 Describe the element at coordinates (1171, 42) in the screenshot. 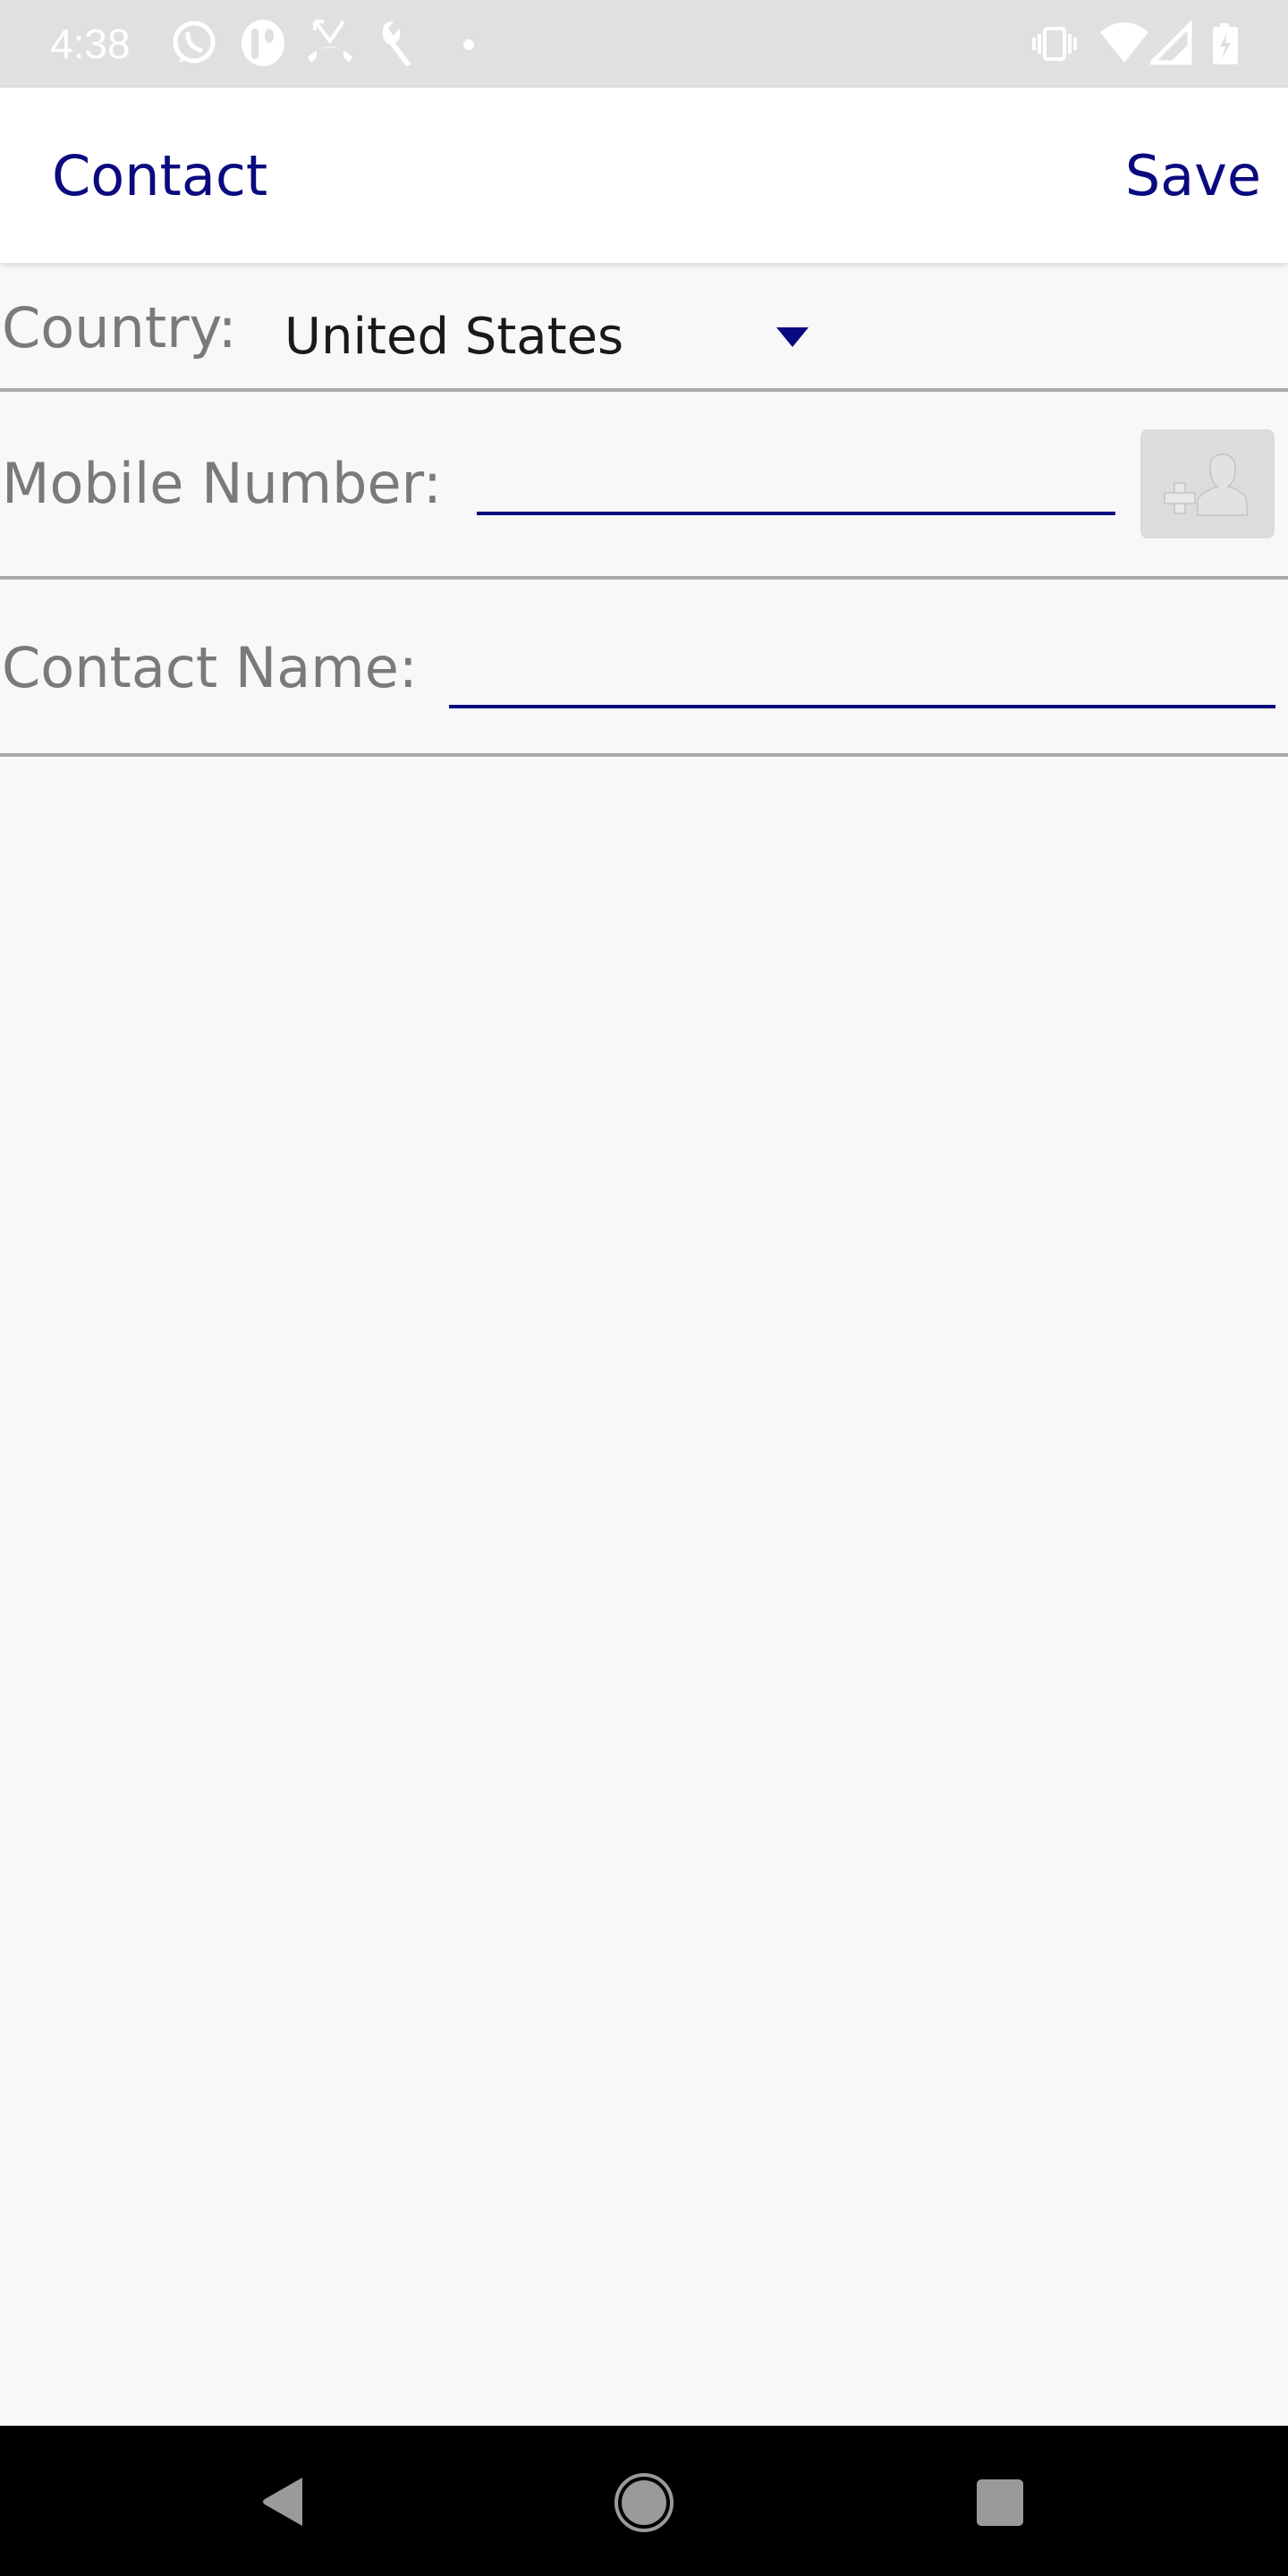

I see `signal-icon` at that location.